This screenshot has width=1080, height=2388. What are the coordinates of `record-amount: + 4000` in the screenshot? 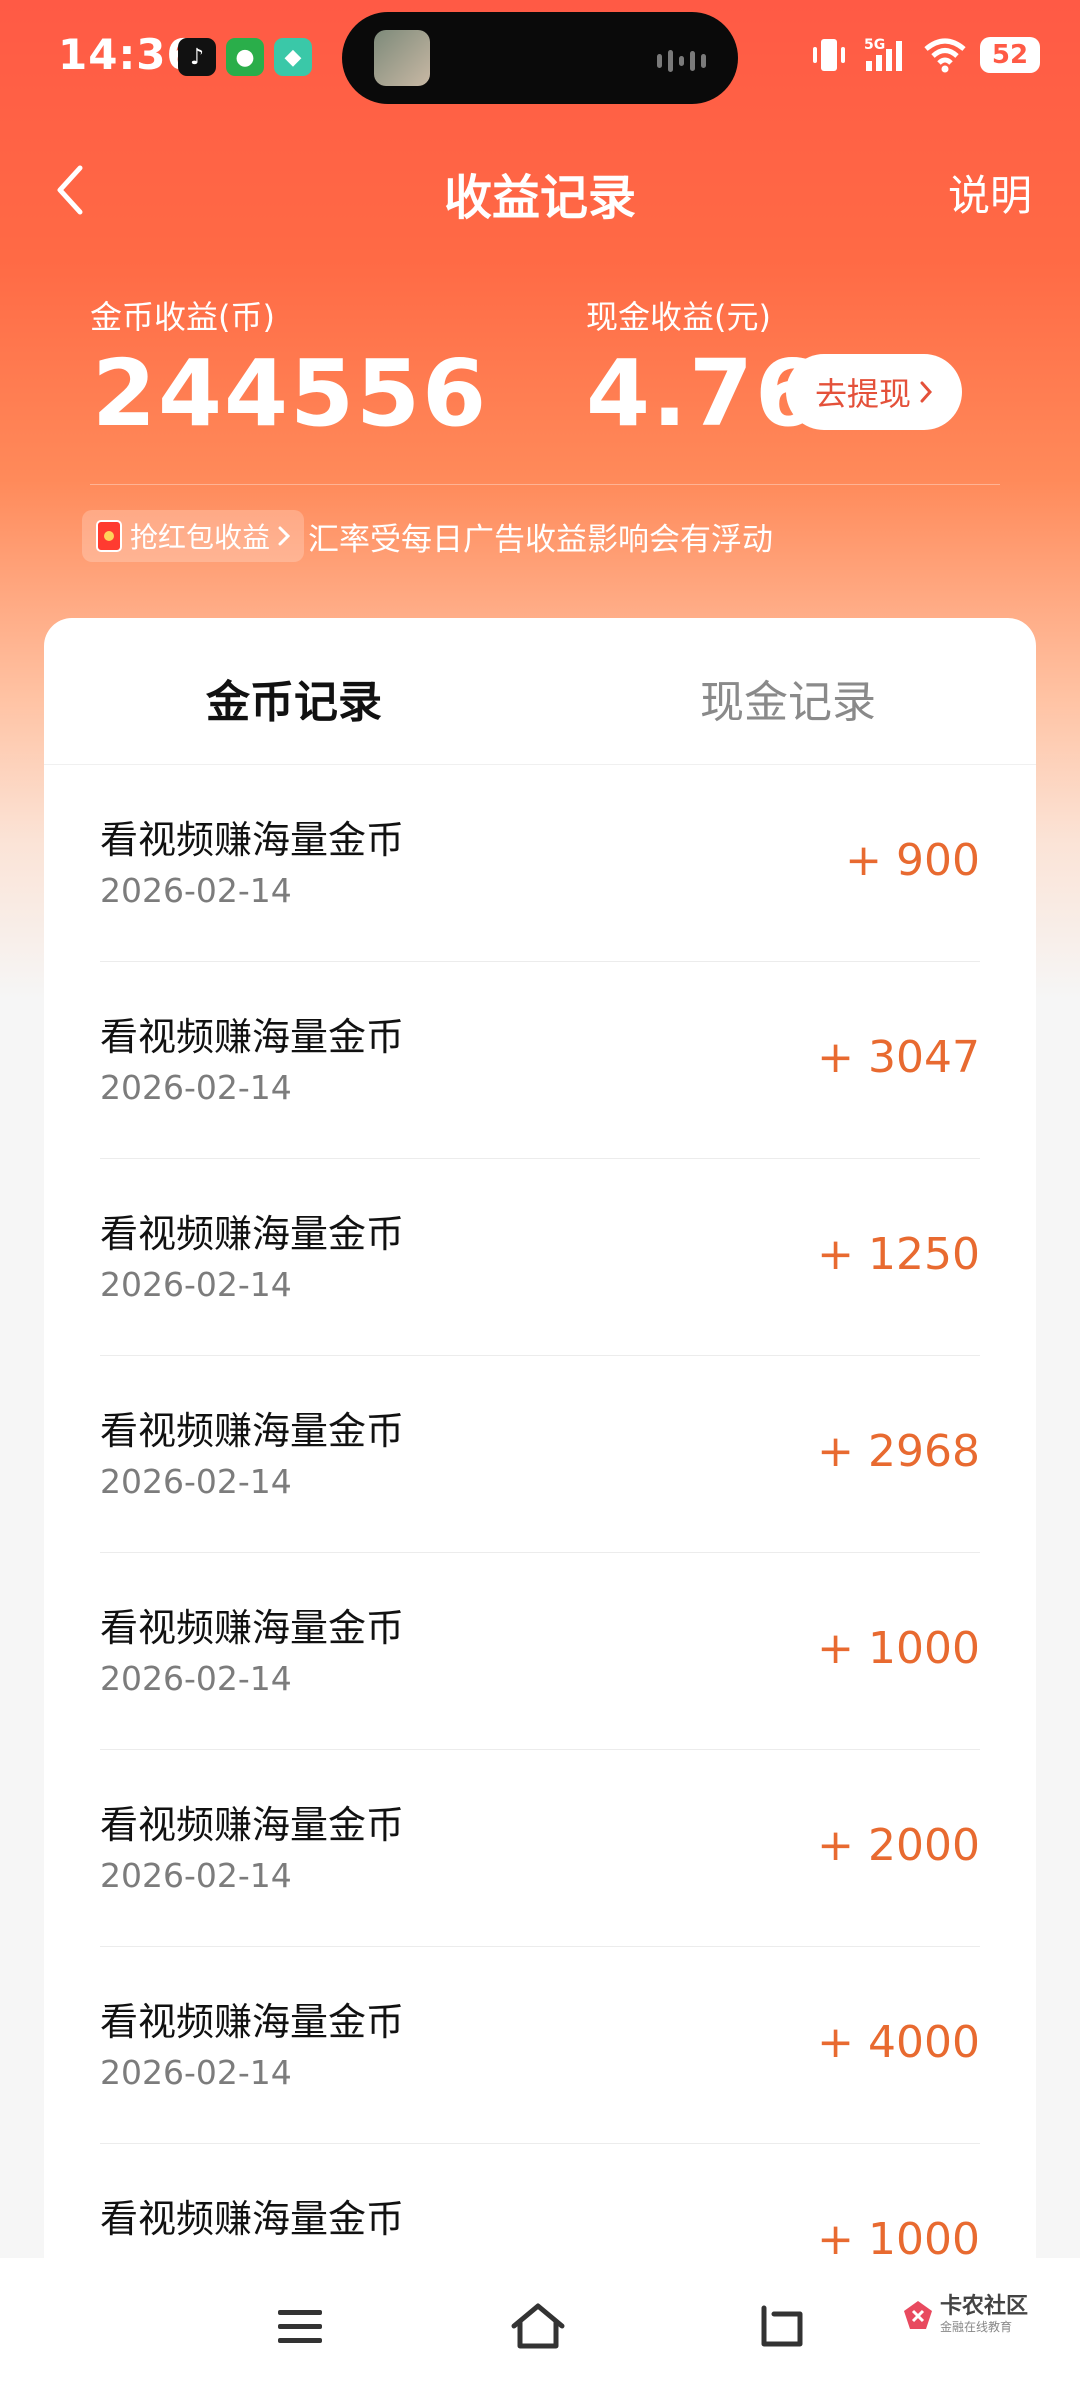 It's located at (898, 2042).